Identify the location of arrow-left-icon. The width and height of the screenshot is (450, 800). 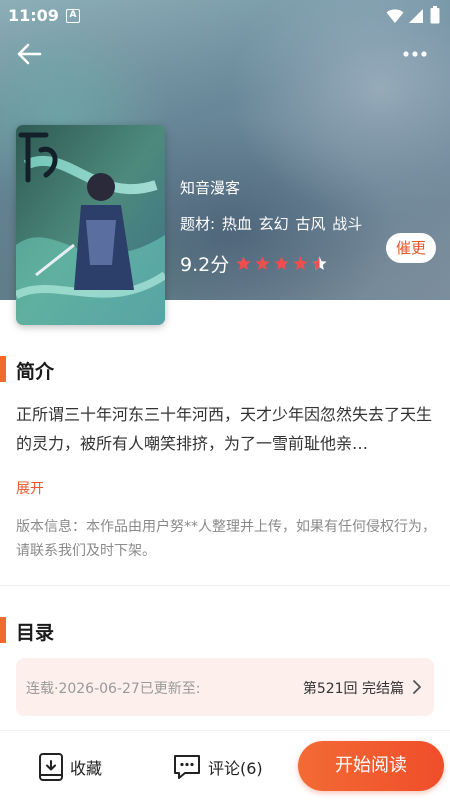
(29, 54).